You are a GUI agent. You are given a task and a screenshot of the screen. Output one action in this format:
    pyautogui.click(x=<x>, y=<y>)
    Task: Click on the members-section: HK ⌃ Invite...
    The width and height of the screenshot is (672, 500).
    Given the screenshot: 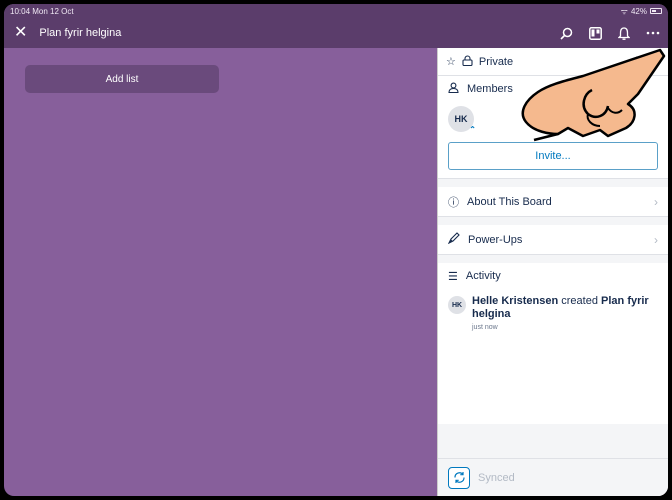 What is the action you would take?
    pyautogui.click(x=553, y=140)
    